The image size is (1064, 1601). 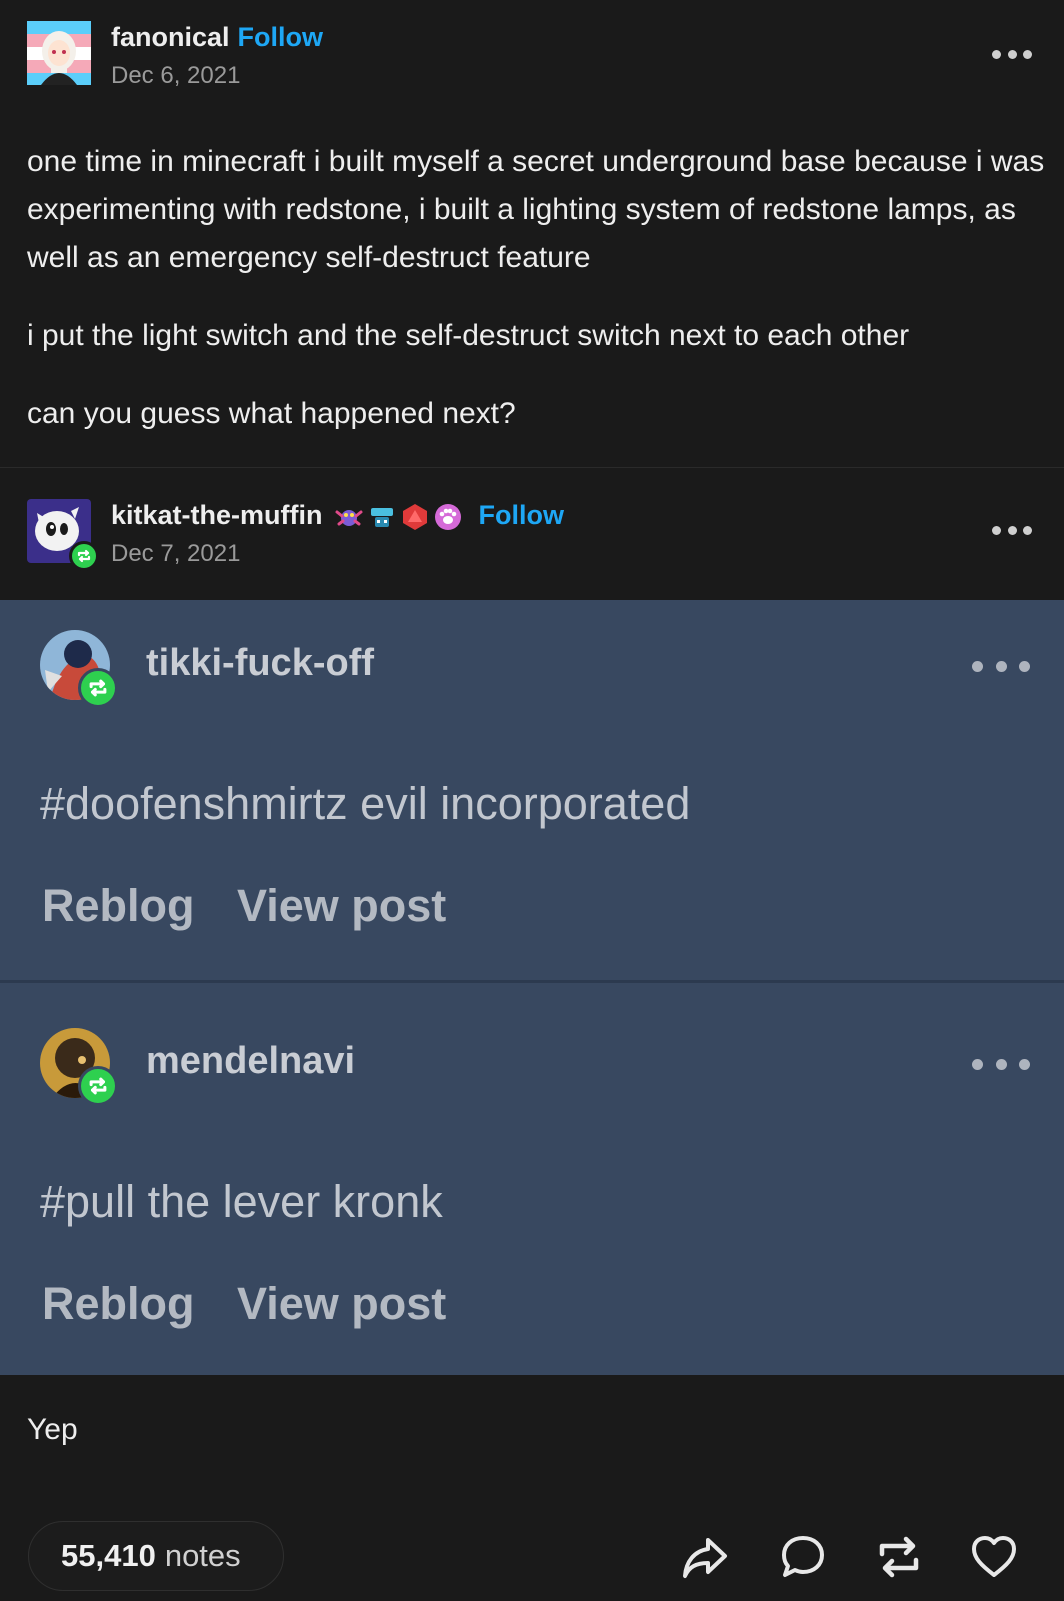 I want to click on original-post-paragraph-3: can you guess what happened next?, so click(x=271, y=413).